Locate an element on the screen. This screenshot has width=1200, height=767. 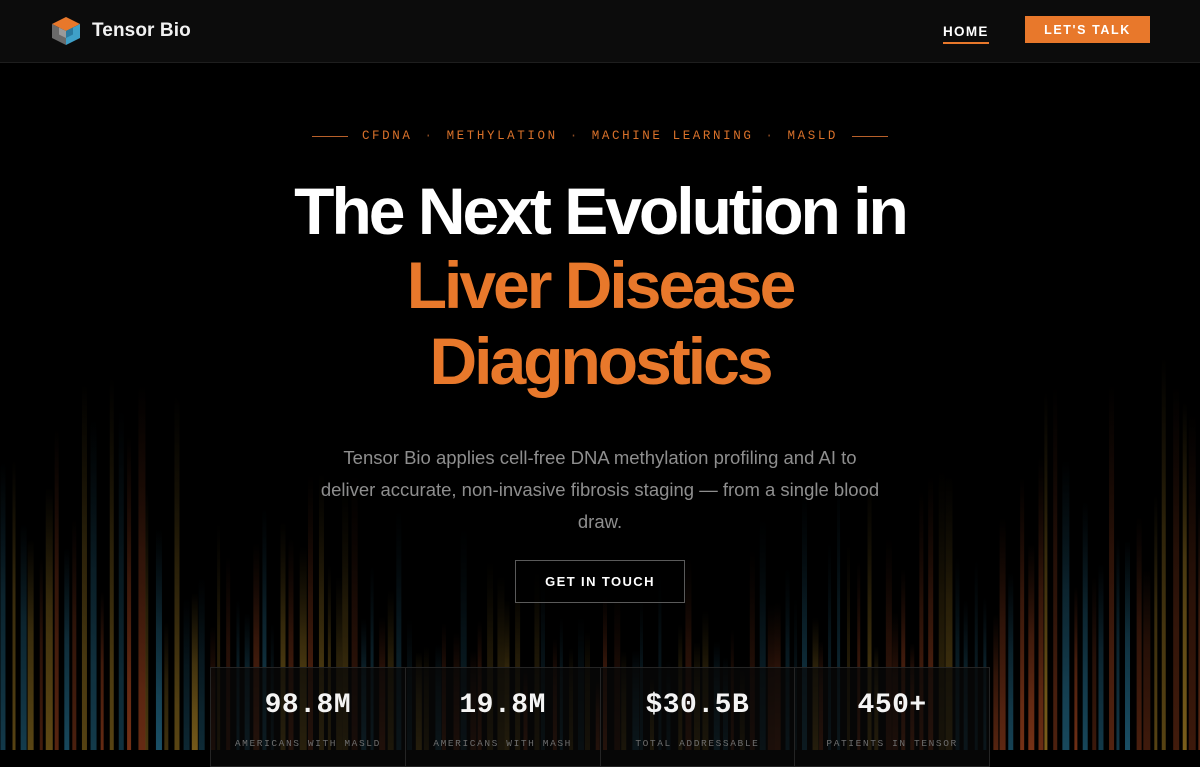
tag-machine-learning: MACHINE LEARNING is located at coordinates (672, 136).